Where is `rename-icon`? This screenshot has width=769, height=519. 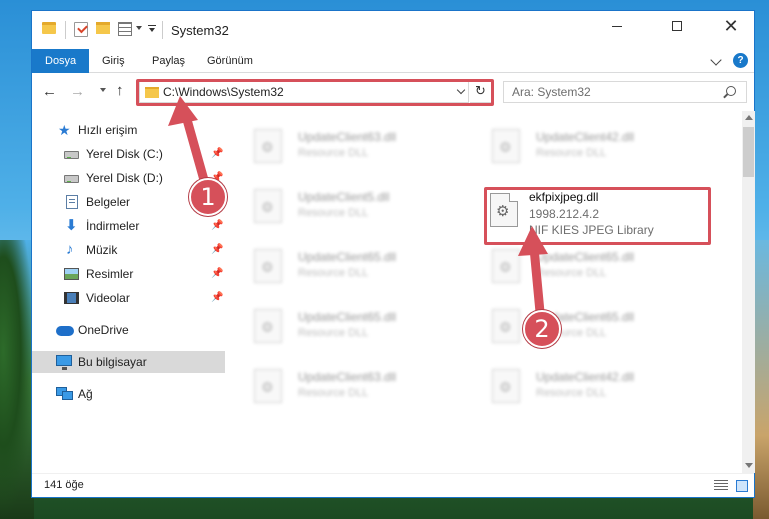
rename-icon is located at coordinates (125, 29).